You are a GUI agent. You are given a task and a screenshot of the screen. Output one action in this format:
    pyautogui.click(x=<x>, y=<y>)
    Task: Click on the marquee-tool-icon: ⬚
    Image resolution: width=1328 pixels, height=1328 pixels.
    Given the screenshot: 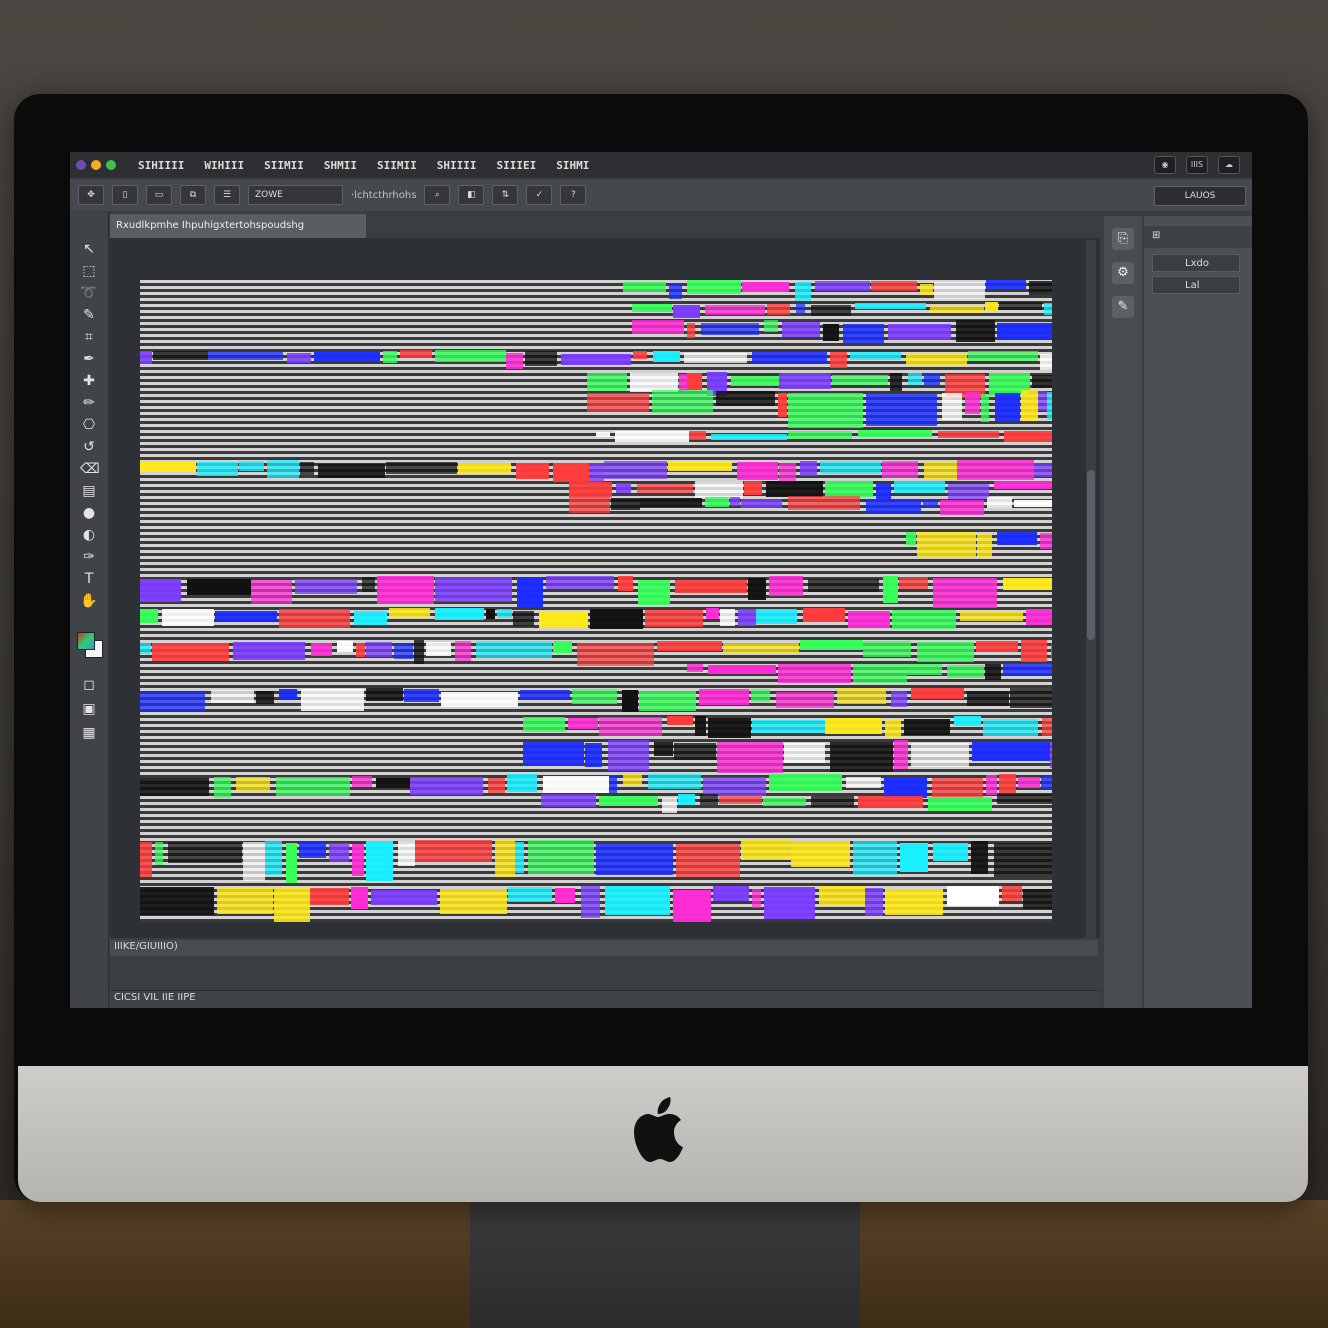 What is the action you would take?
    pyautogui.click(x=89, y=271)
    